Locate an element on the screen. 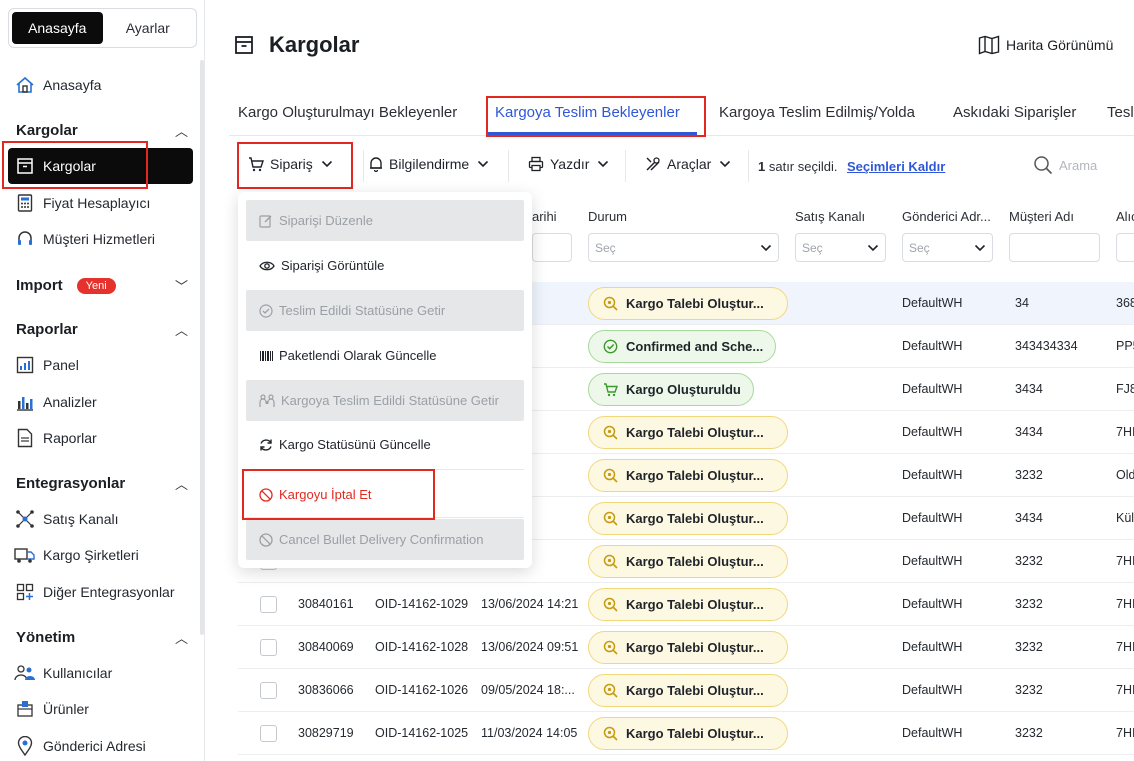 The width and height of the screenshot is (1134, 761). column-header-status: Durum is located at coordinates (607, 216).